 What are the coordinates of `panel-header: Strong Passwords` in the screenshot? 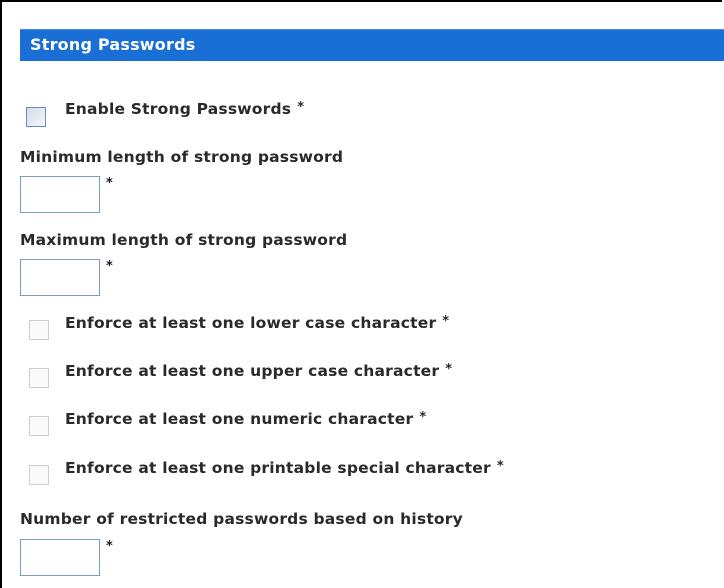 It's located at (372, 45).